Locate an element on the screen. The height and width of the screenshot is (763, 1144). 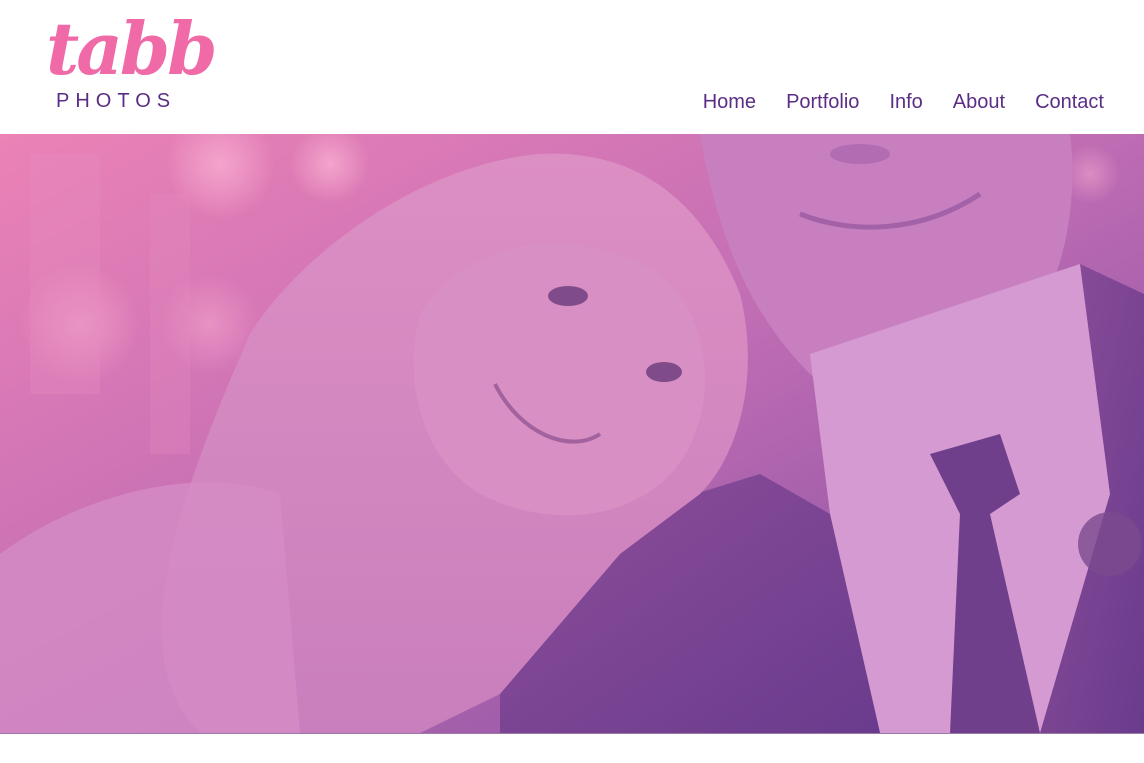
page-bottom-strip is located at coordinates (572, 748).